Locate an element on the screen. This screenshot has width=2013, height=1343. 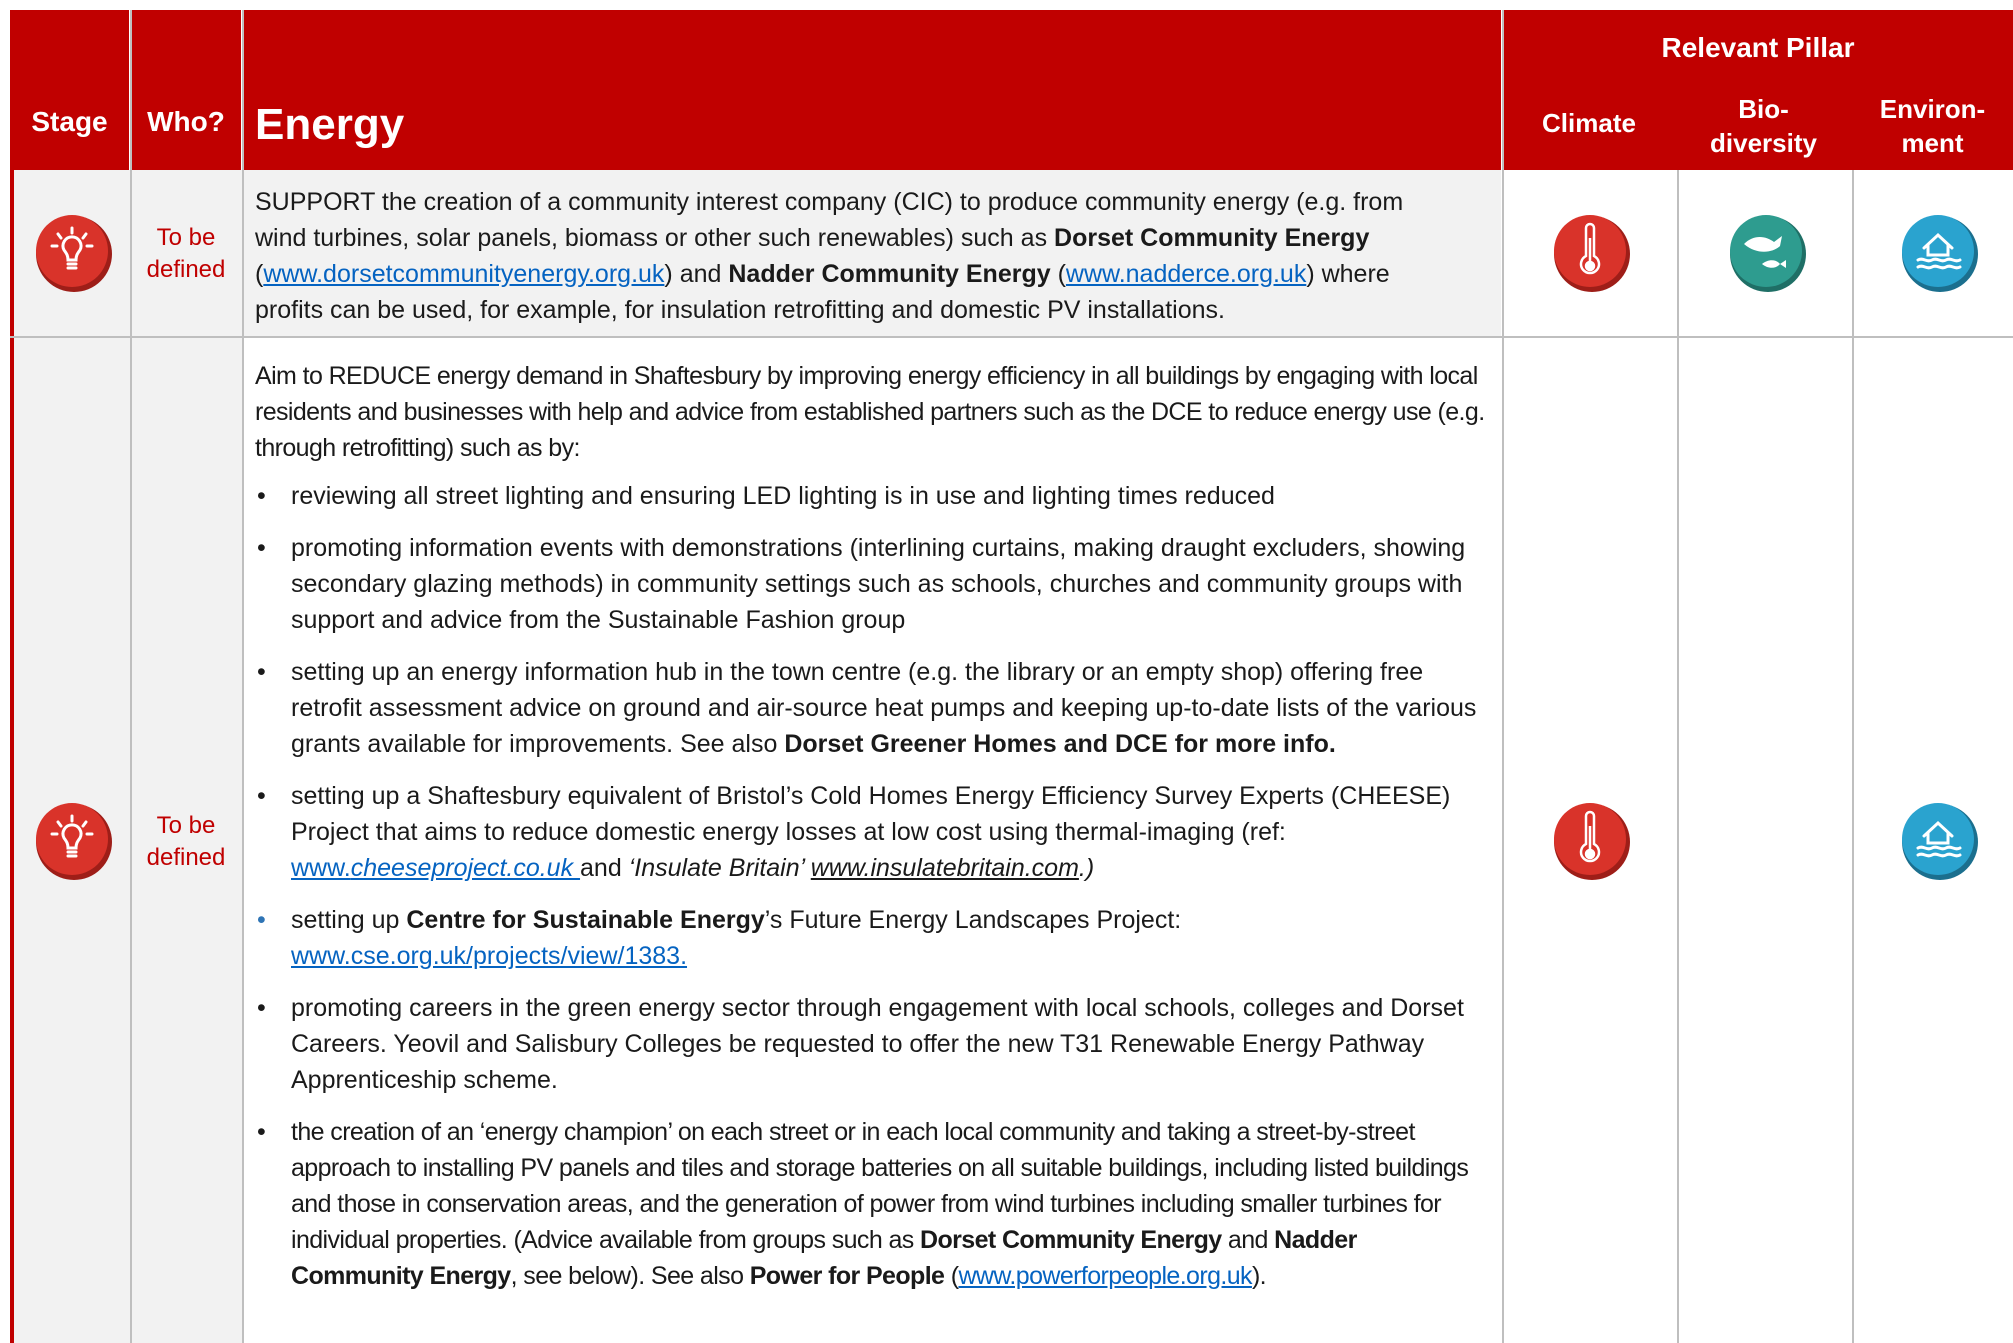
pillar-env-line1: Environ- is located at coordinates (1932, 109).